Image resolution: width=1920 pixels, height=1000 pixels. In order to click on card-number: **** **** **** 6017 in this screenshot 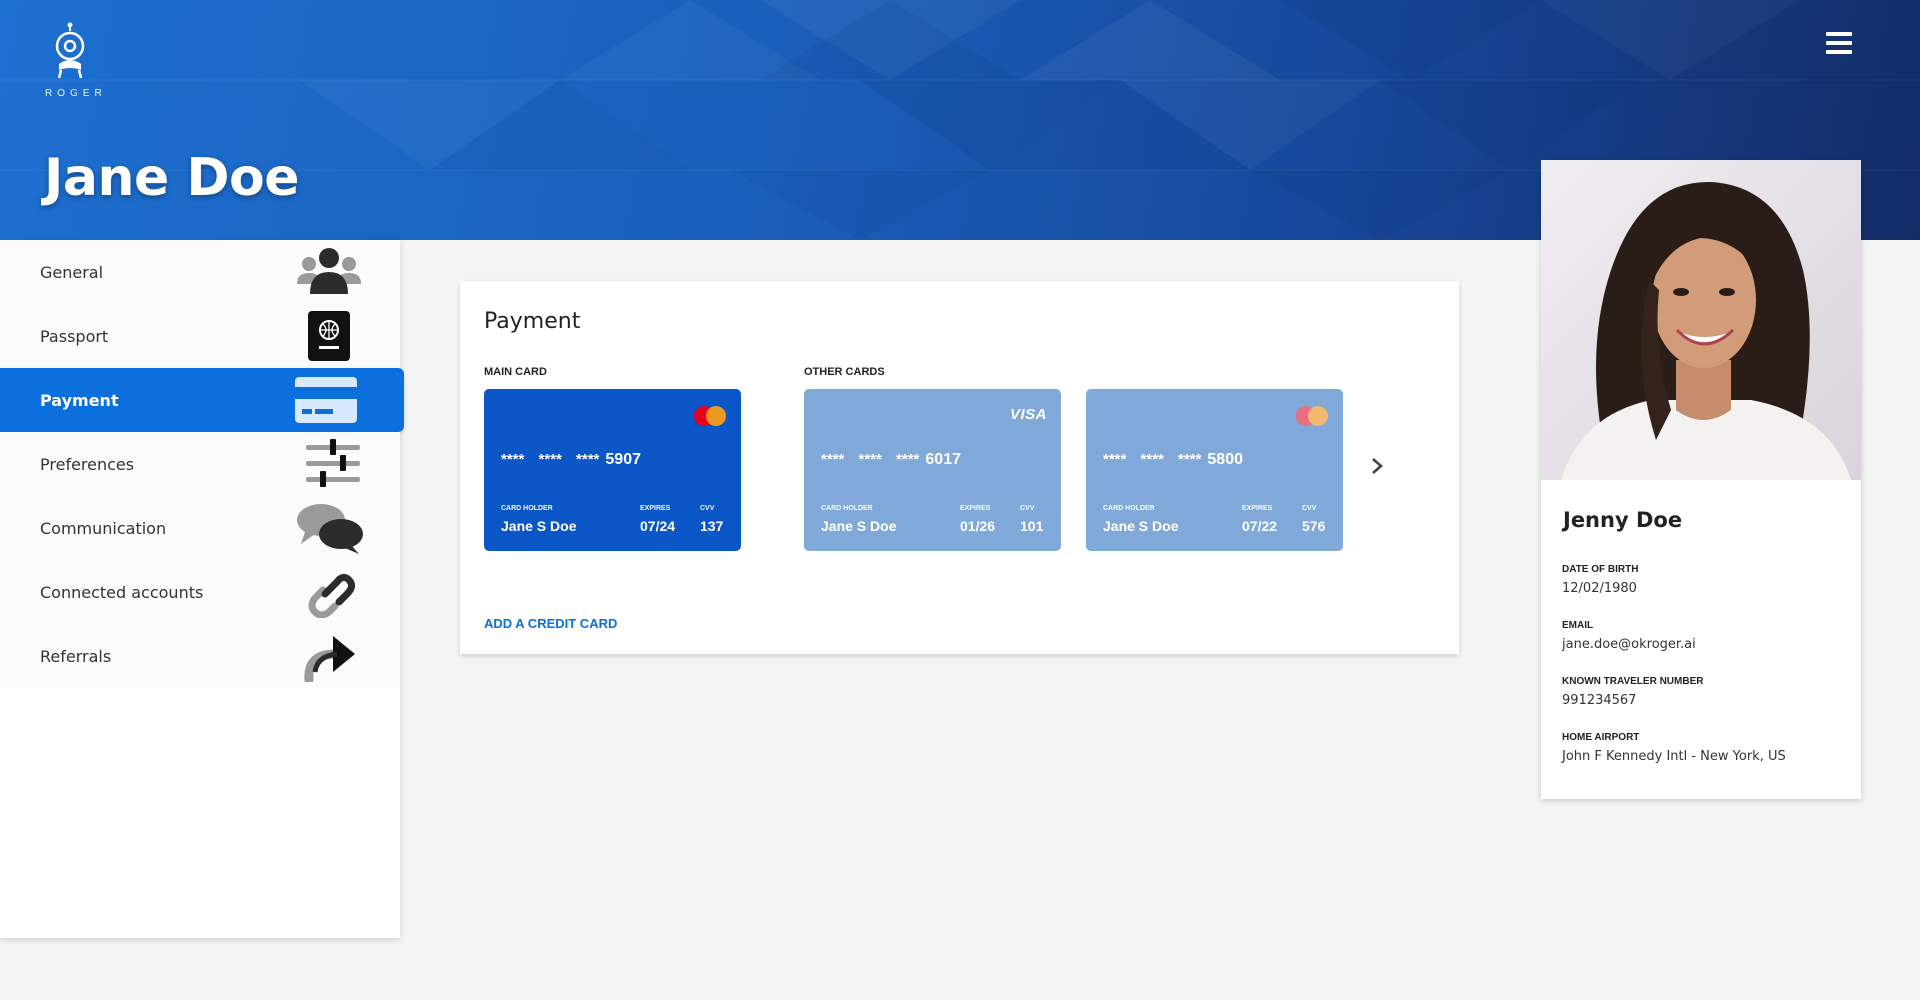, I will do `click(891, 460)`.